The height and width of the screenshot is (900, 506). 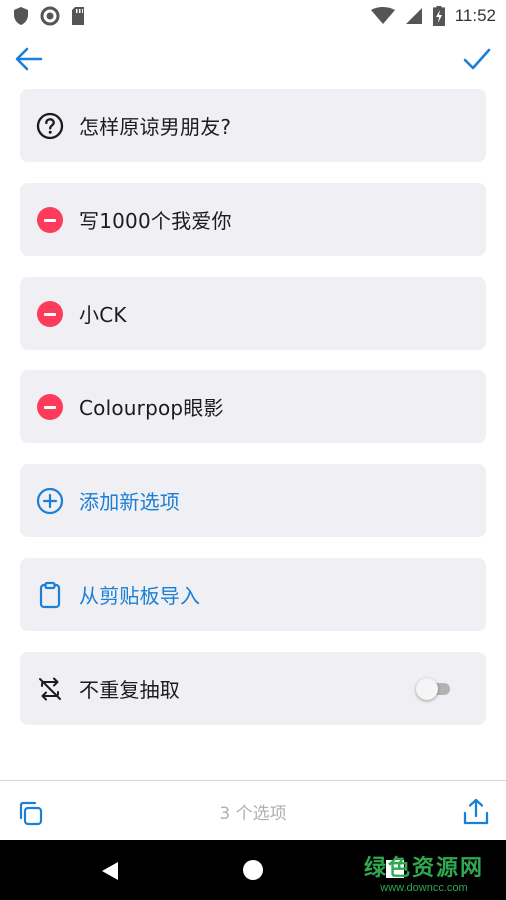 I want to click on clock: 11:52, so click(x=475, y=15).